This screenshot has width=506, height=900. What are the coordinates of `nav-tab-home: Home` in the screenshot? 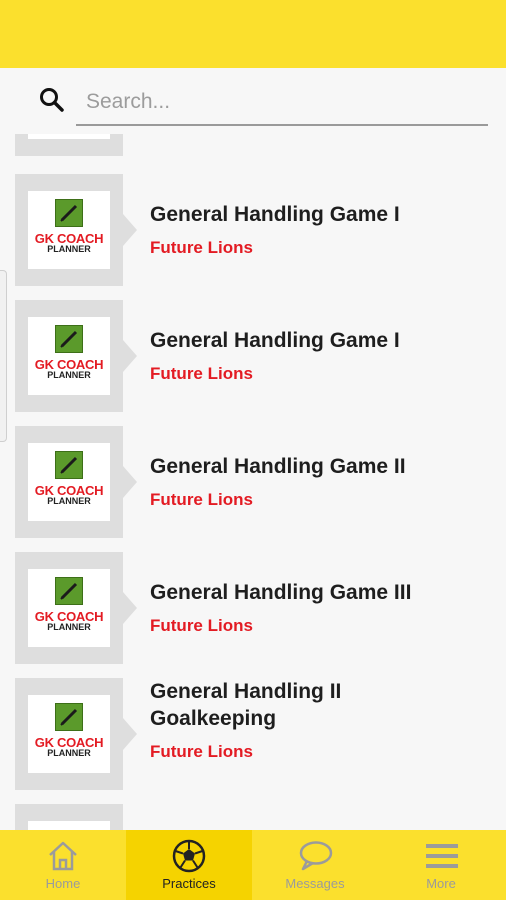 It's located at (63, 865).